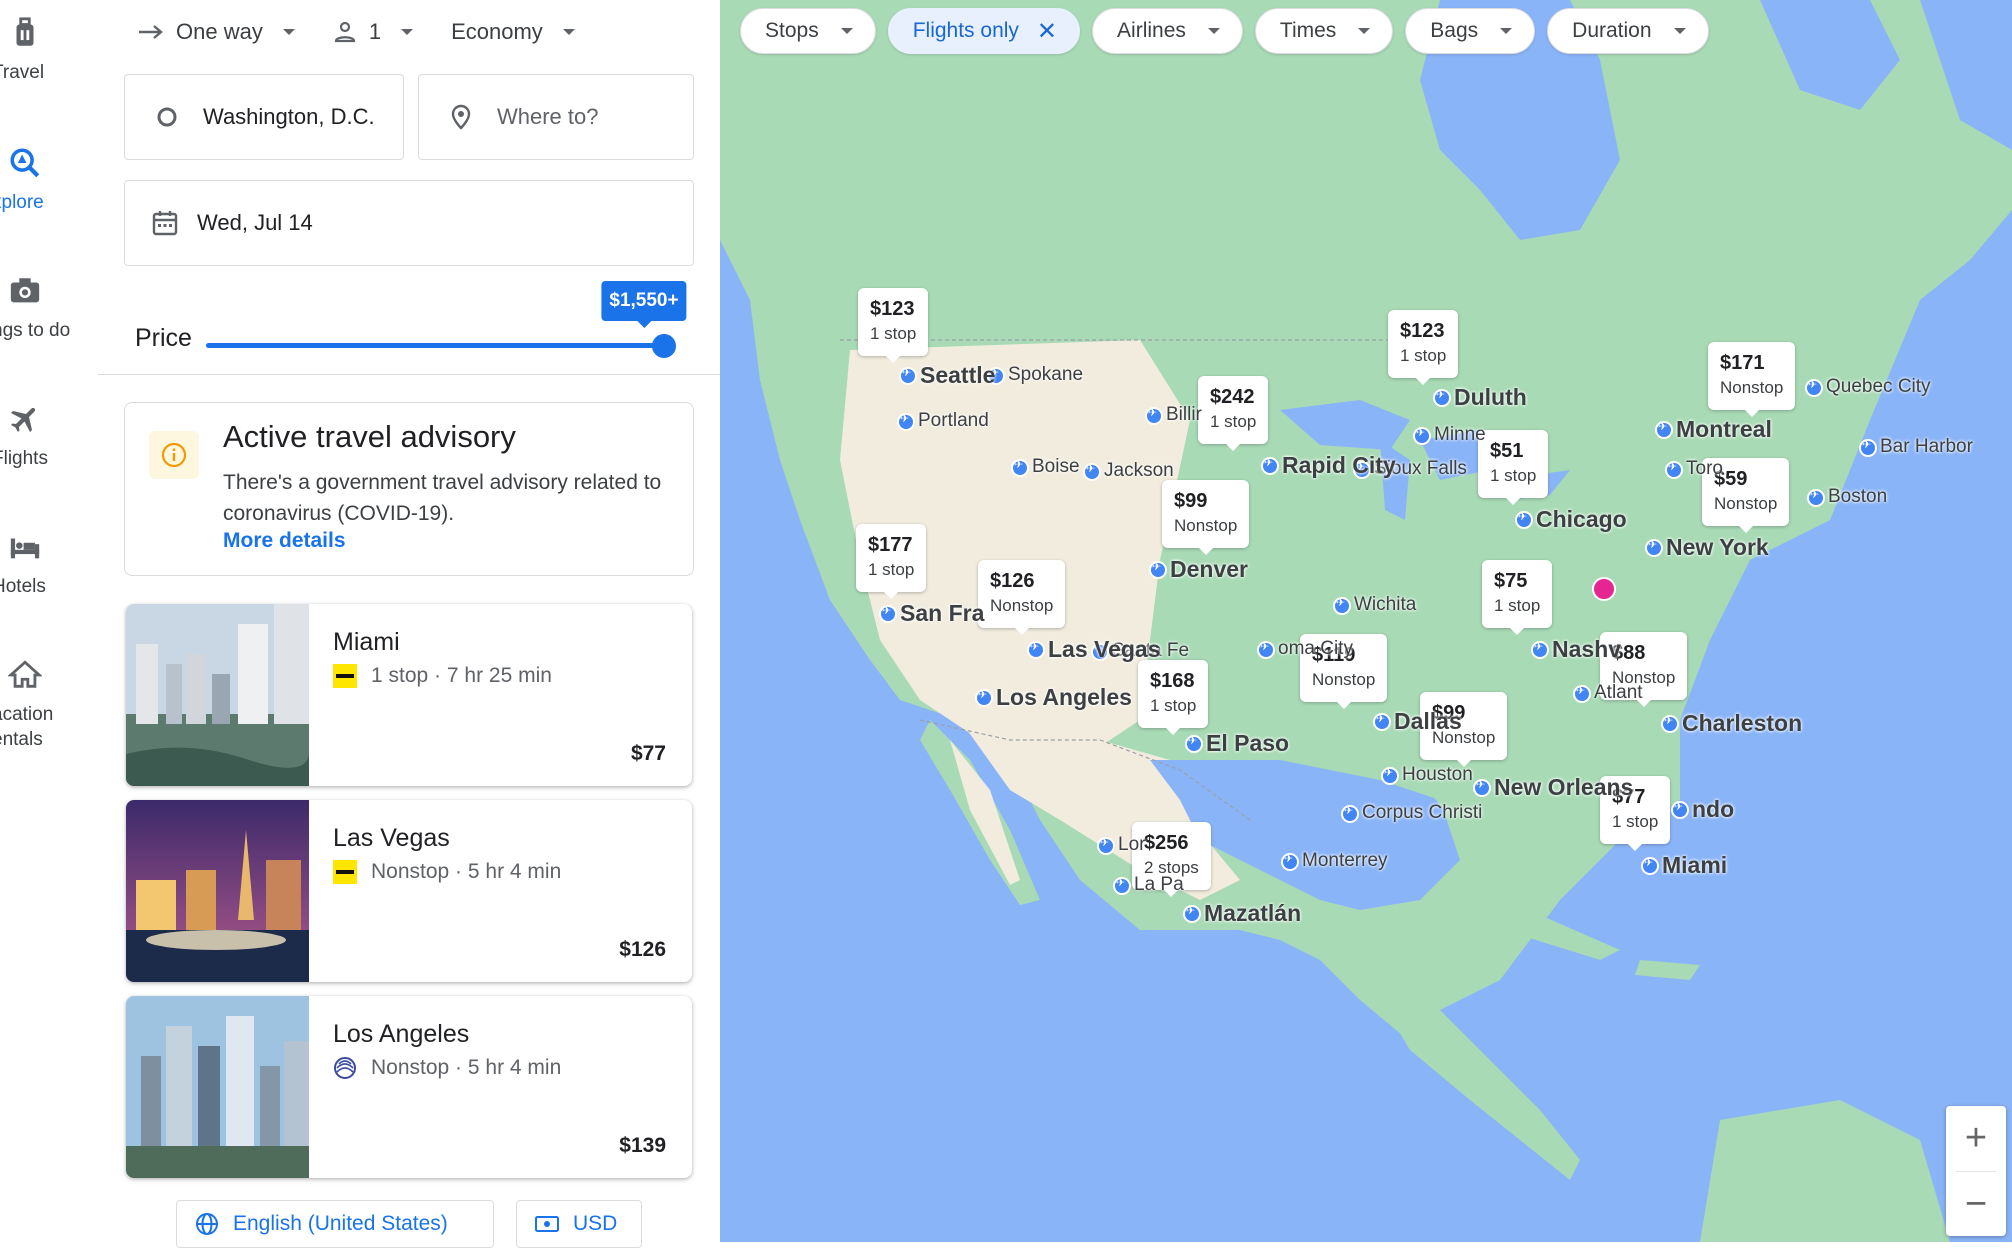 This screenshot has width=2012, height=1248. I want to click on map-price-tag: $177 1 stop, so click(891, 561).